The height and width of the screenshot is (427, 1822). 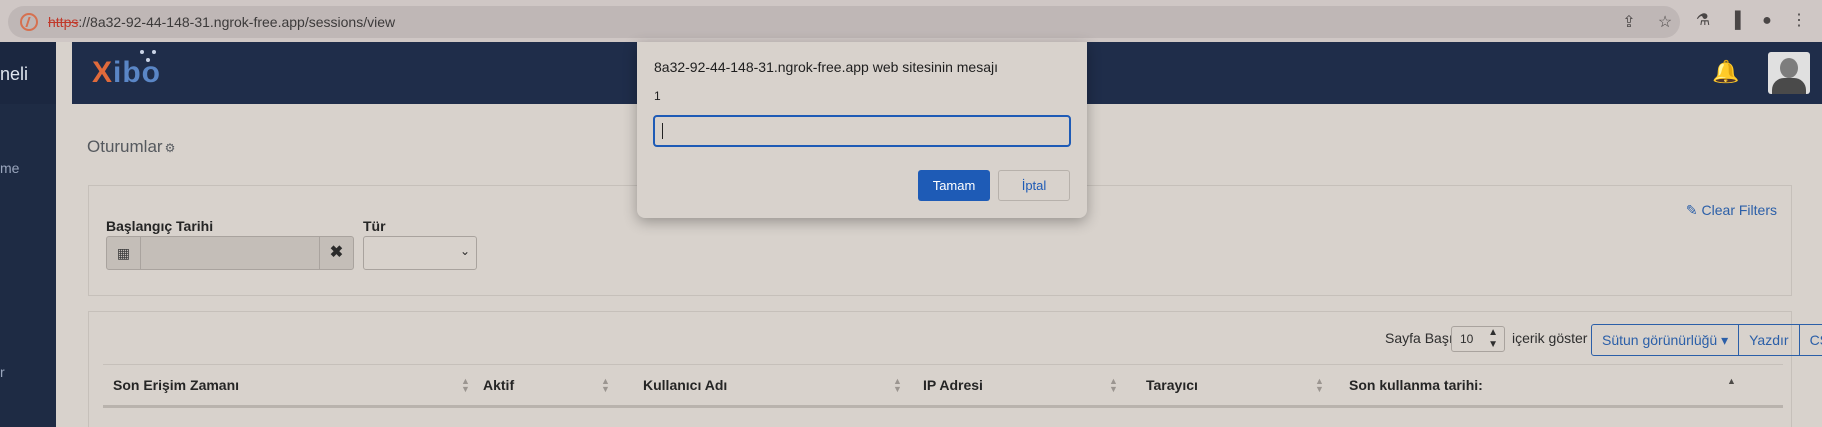 I want to click on bookmark-star-icon: ☆, so click(x=1665, y=23).